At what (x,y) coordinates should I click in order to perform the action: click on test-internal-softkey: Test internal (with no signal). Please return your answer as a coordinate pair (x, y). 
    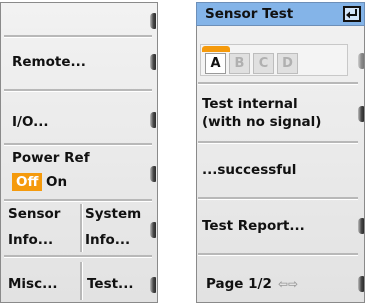
    Looking at the image, I should click on (280, 113).